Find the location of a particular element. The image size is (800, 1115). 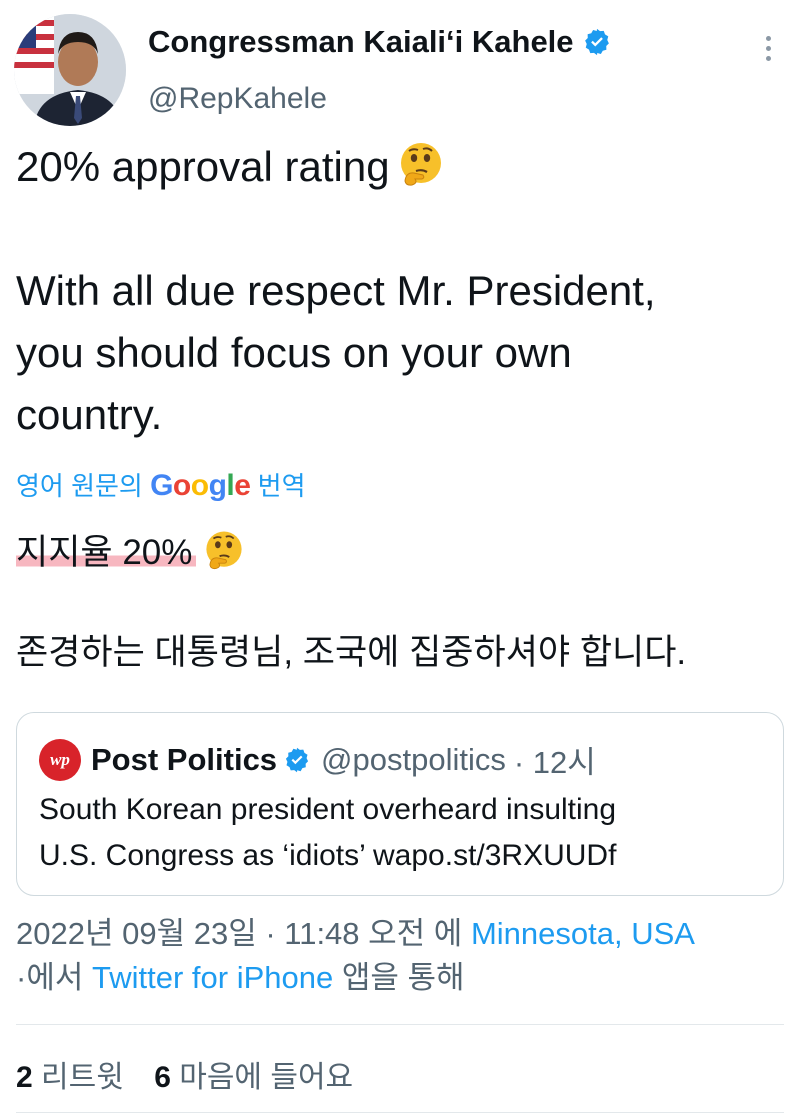

google-translate-link: 영어 원문의 Google 번역 is located at coordinates (161, 484).